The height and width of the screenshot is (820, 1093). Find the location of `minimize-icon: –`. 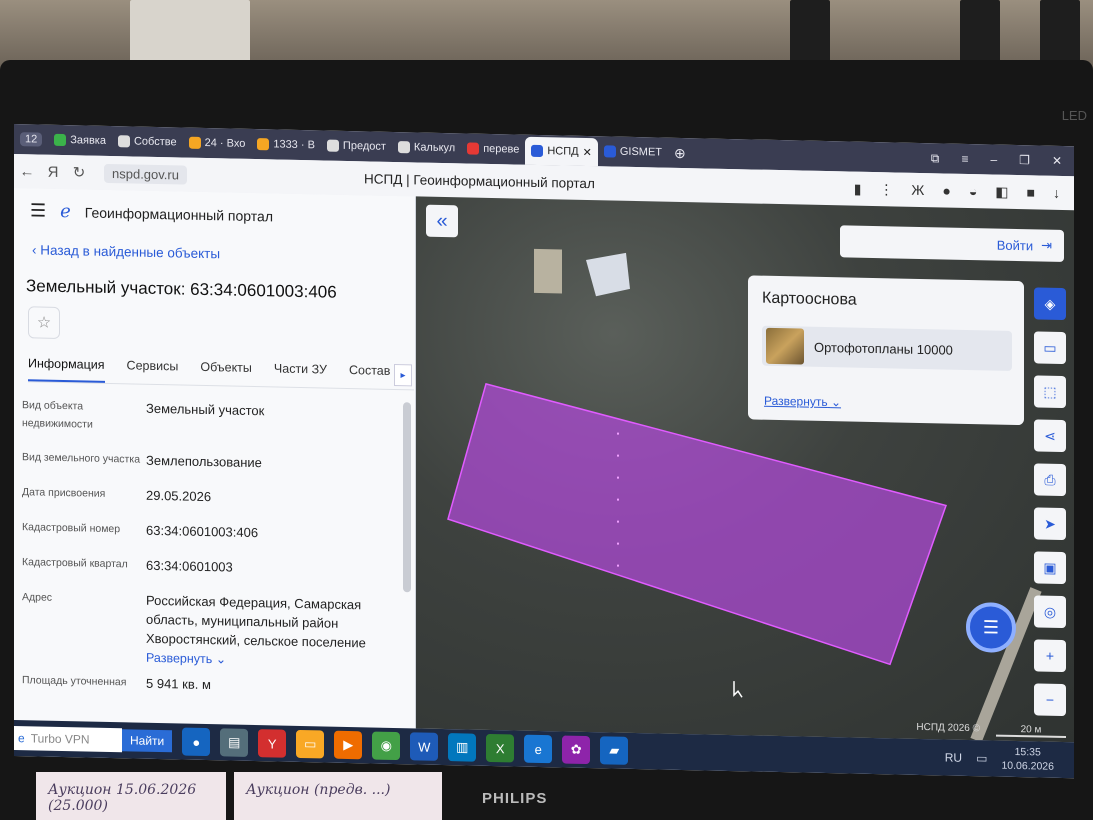

minimize-icon: – is located at coordinates (993, 159).